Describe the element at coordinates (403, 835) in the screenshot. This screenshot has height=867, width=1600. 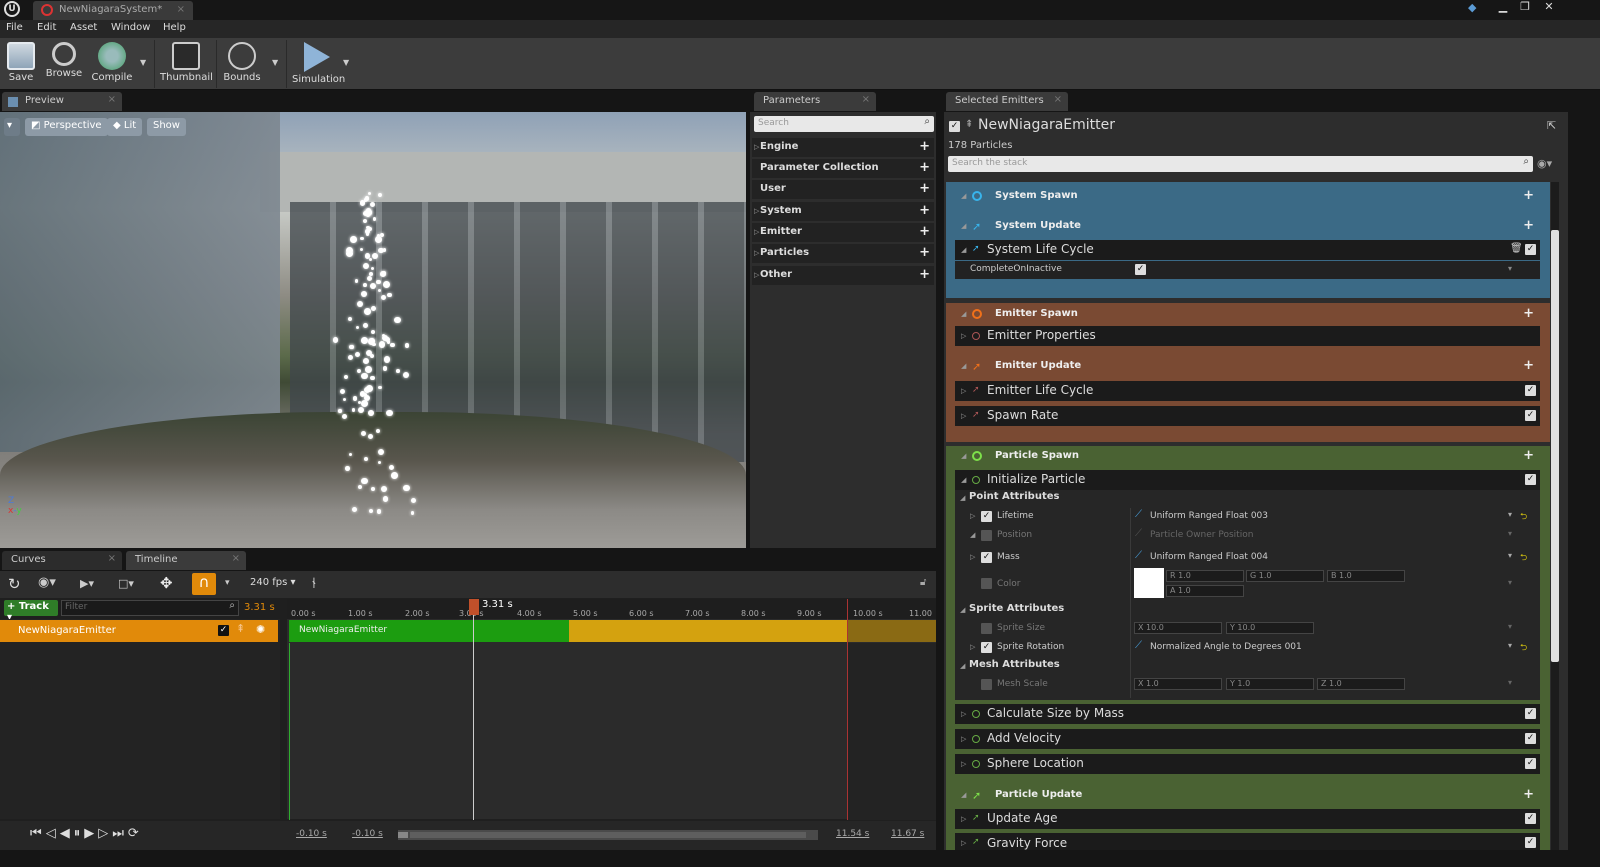
I see `scrollbar-handle` at that location.